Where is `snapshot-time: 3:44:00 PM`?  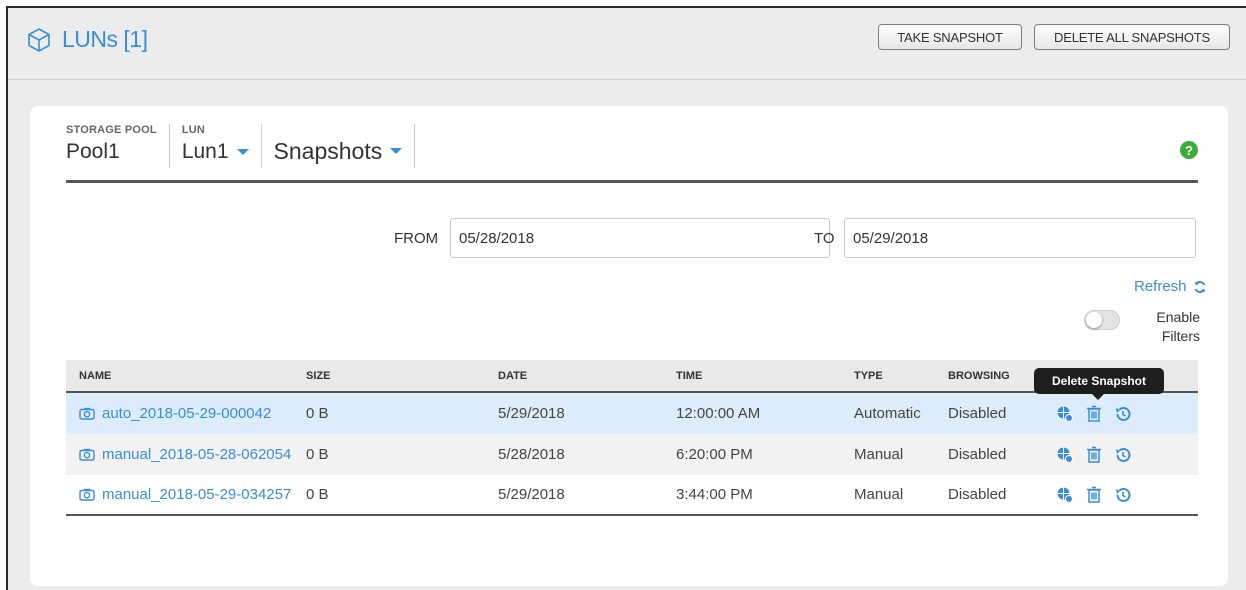 snapshot-time: 3:44:00 PM is located at coordinates (714, 494).